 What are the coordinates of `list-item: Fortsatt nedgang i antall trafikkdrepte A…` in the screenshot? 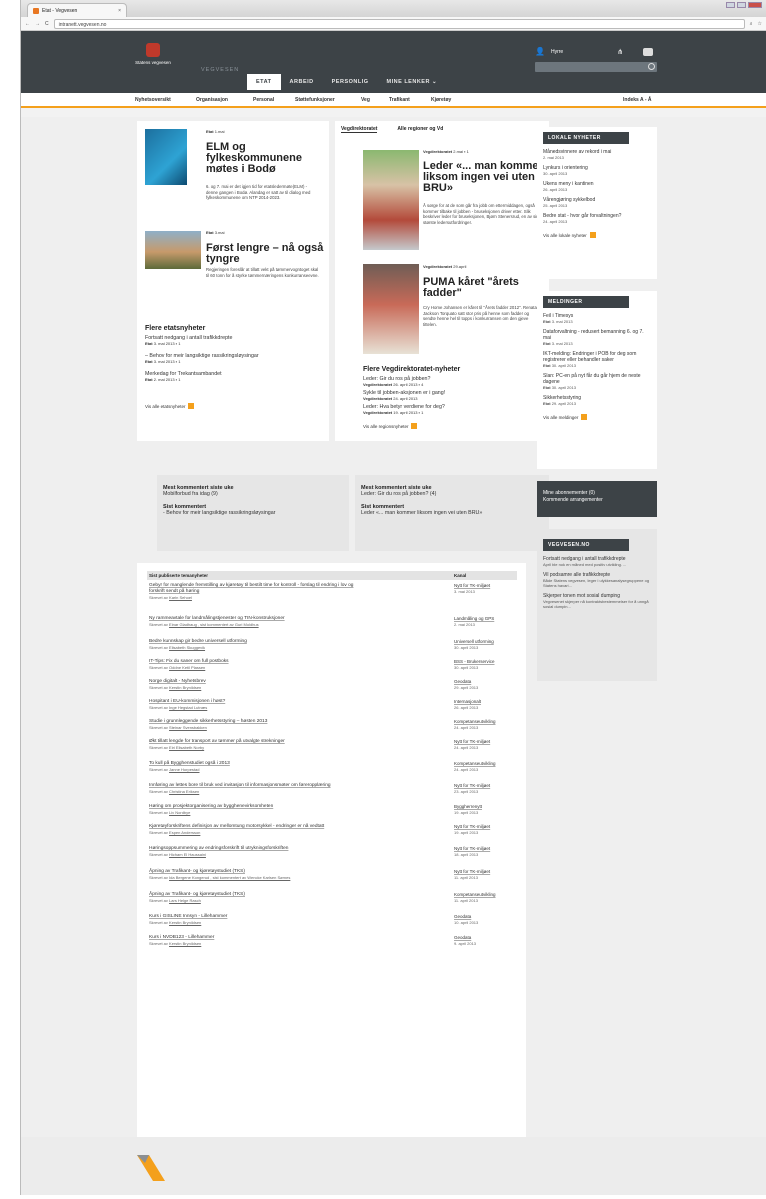 It's located at (597, 561).